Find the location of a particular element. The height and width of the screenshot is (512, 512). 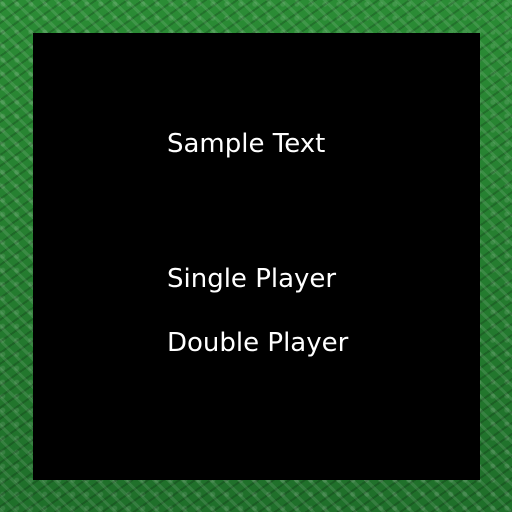

double-player-option: Double Player is located at coordinates (257, 343).